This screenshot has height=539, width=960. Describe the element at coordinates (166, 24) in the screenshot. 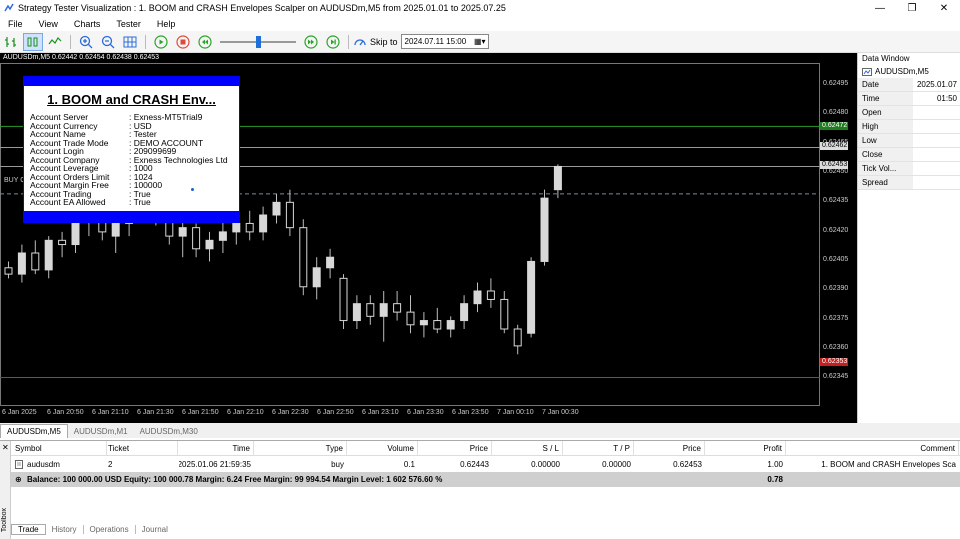

I see `menu-help: Help` at that location.